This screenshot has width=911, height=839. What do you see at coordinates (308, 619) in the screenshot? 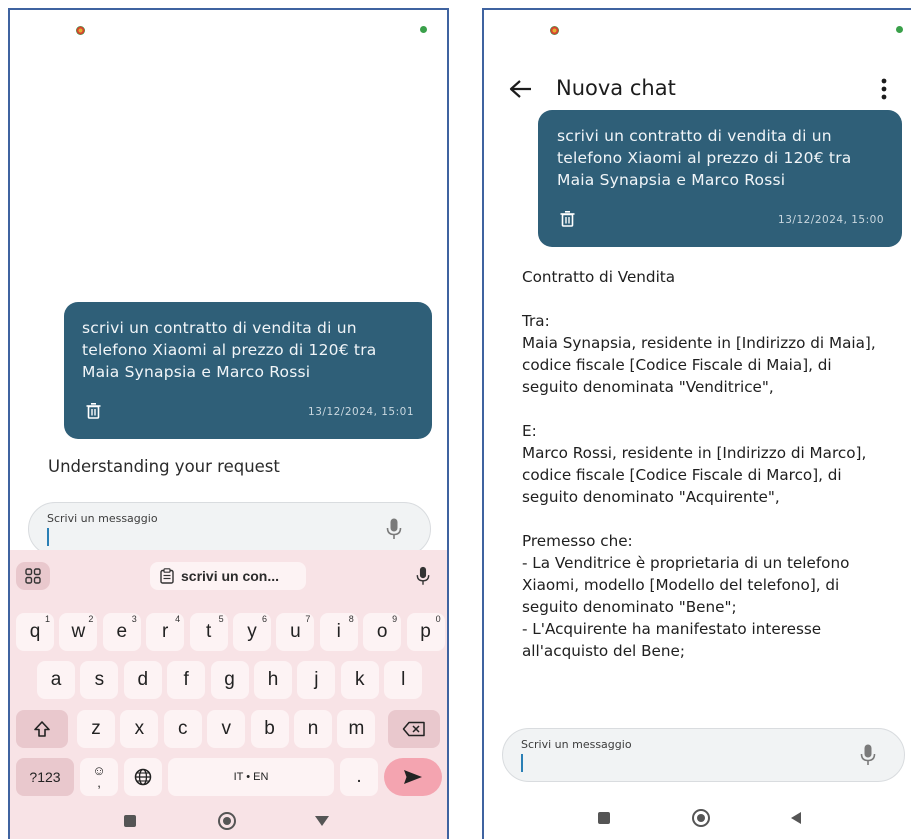
I see `key-number-hint: 7` at bounding box center [308, 619].